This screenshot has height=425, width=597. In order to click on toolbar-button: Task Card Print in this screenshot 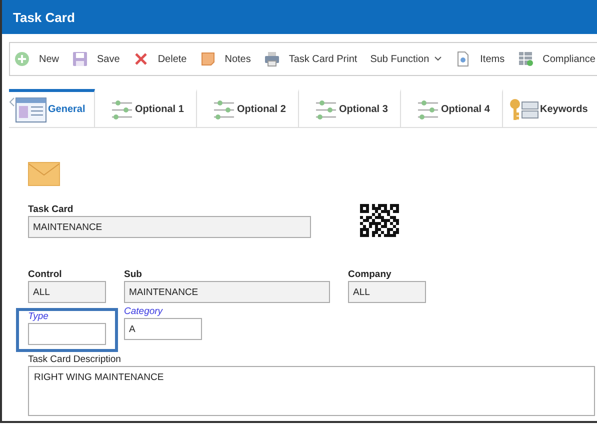, I will do `click(311, 59)`.